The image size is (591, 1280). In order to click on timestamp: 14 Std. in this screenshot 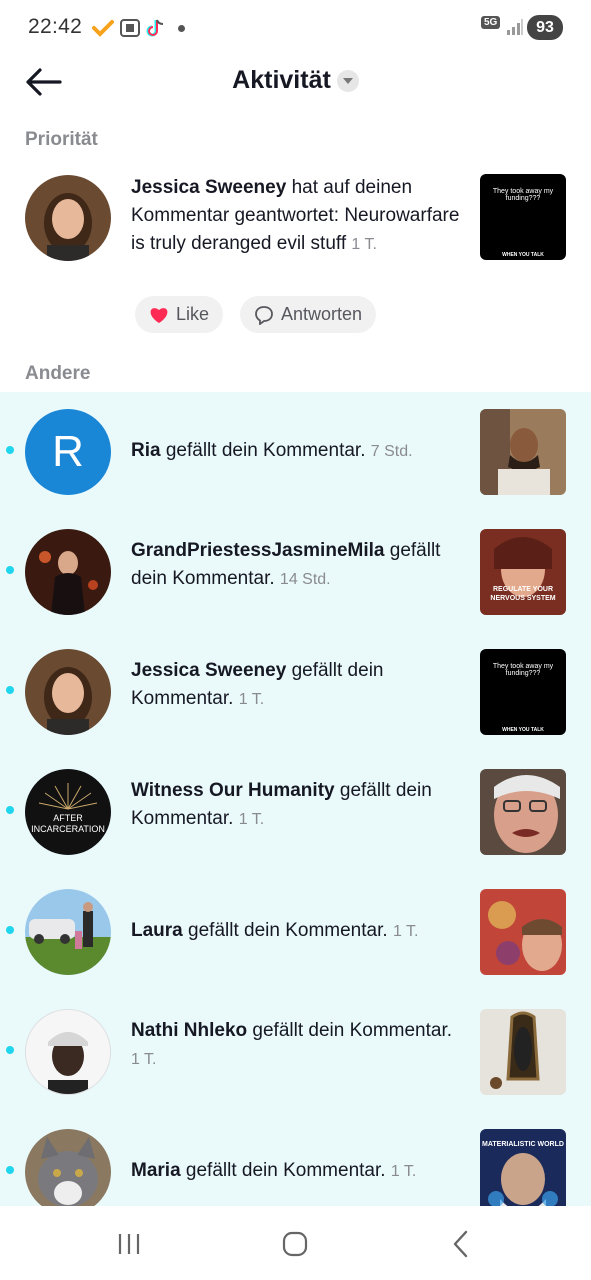, I will do `click(305, 579)`.